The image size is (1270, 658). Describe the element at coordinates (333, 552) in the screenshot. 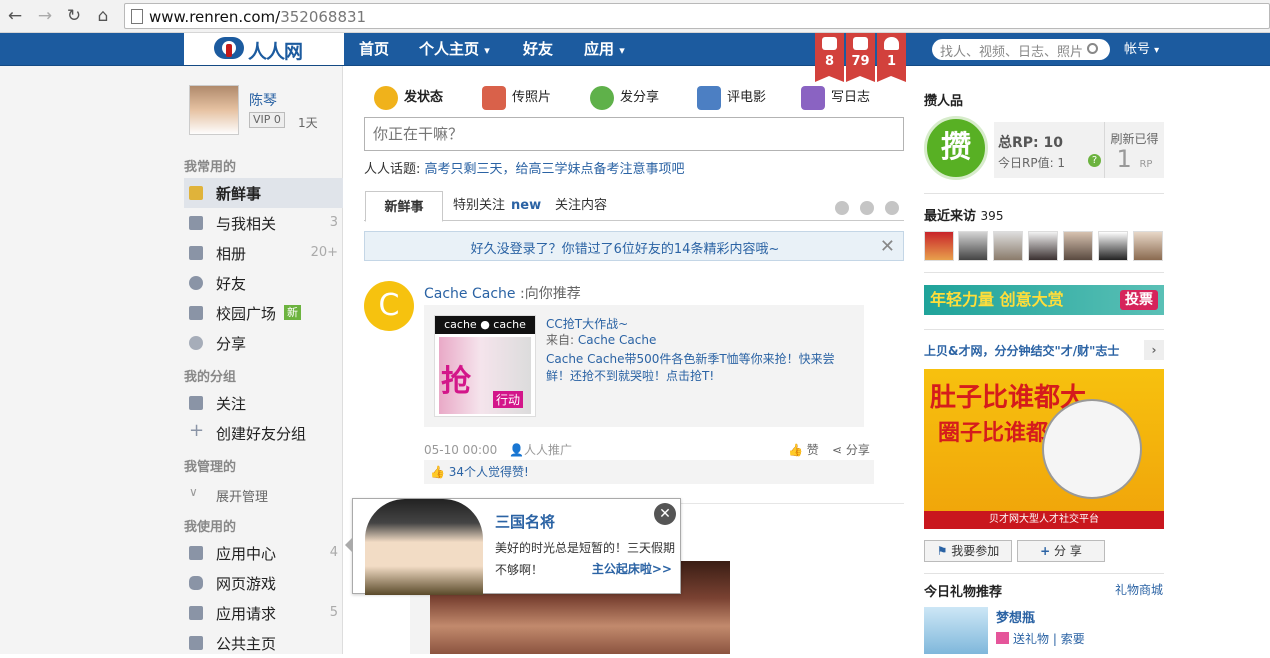

I see `sidebar-item-count: 4` at that location.